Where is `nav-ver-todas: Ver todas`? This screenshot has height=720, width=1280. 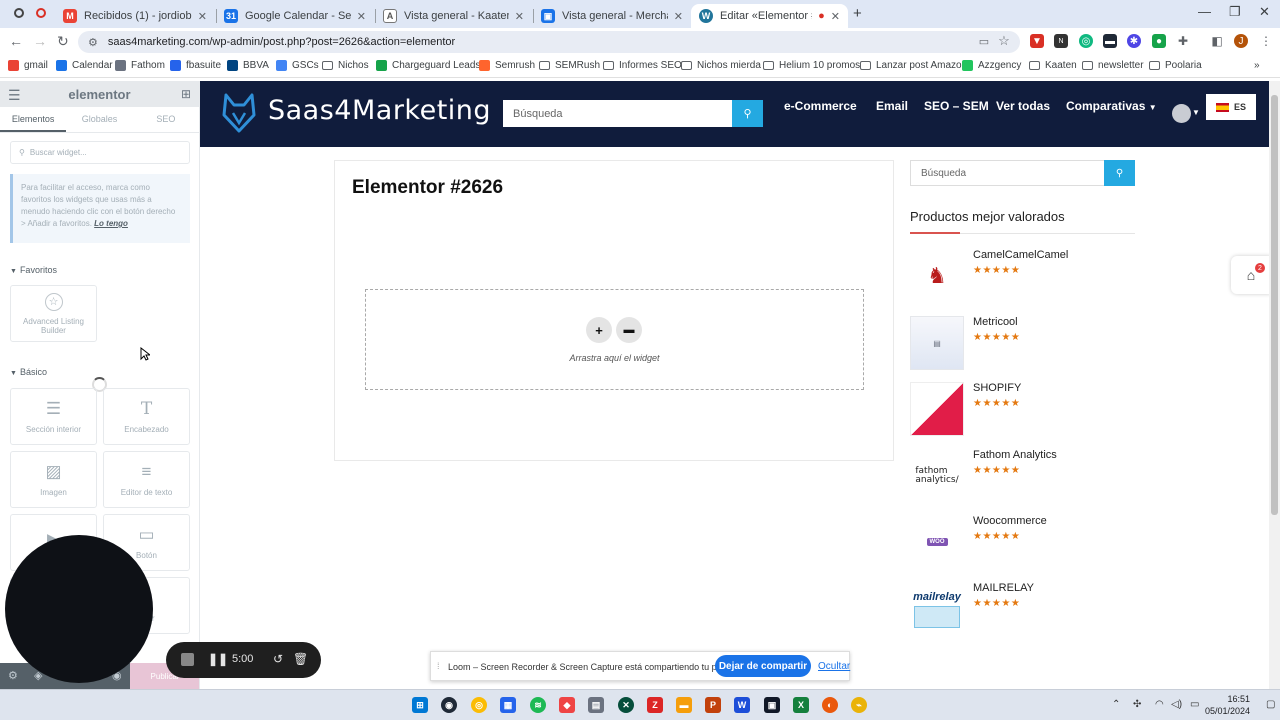 nav-ver-todas: Ver todas is located at coordinates (1023, 106).